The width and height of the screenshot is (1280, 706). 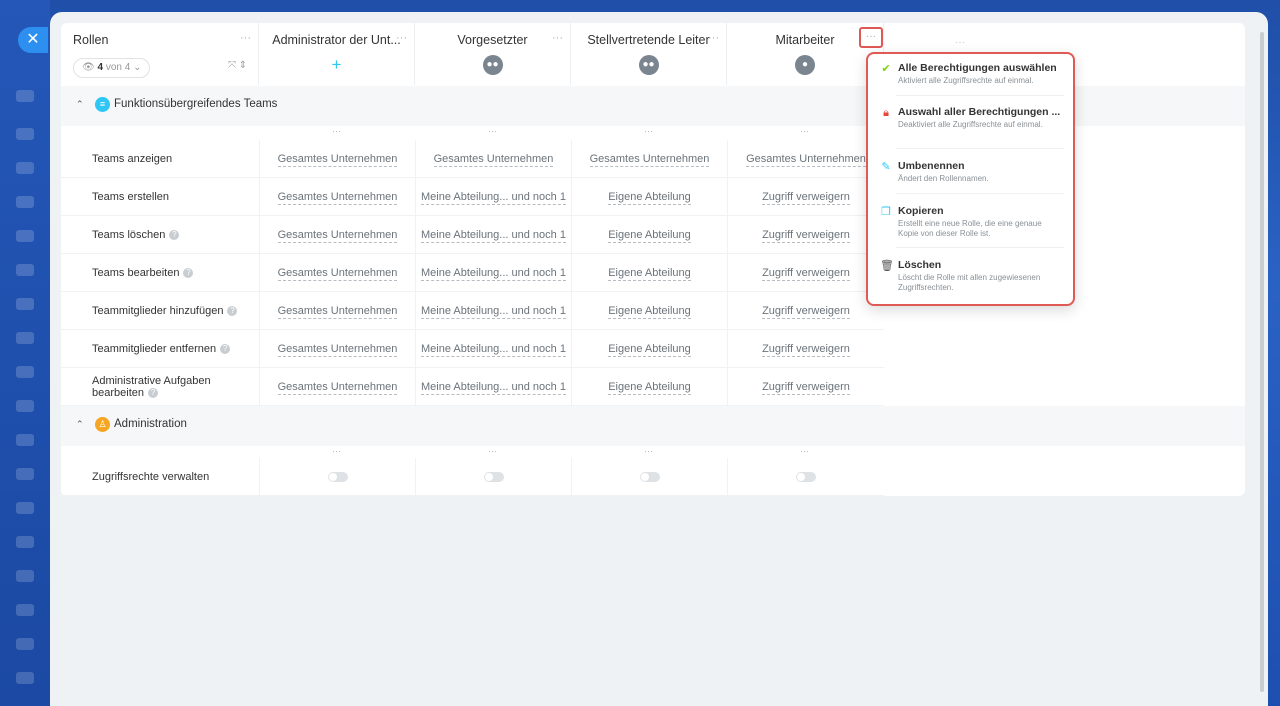 I want to click on group-header: ⌃ ♙ Administration, so click(x=653, y=426).